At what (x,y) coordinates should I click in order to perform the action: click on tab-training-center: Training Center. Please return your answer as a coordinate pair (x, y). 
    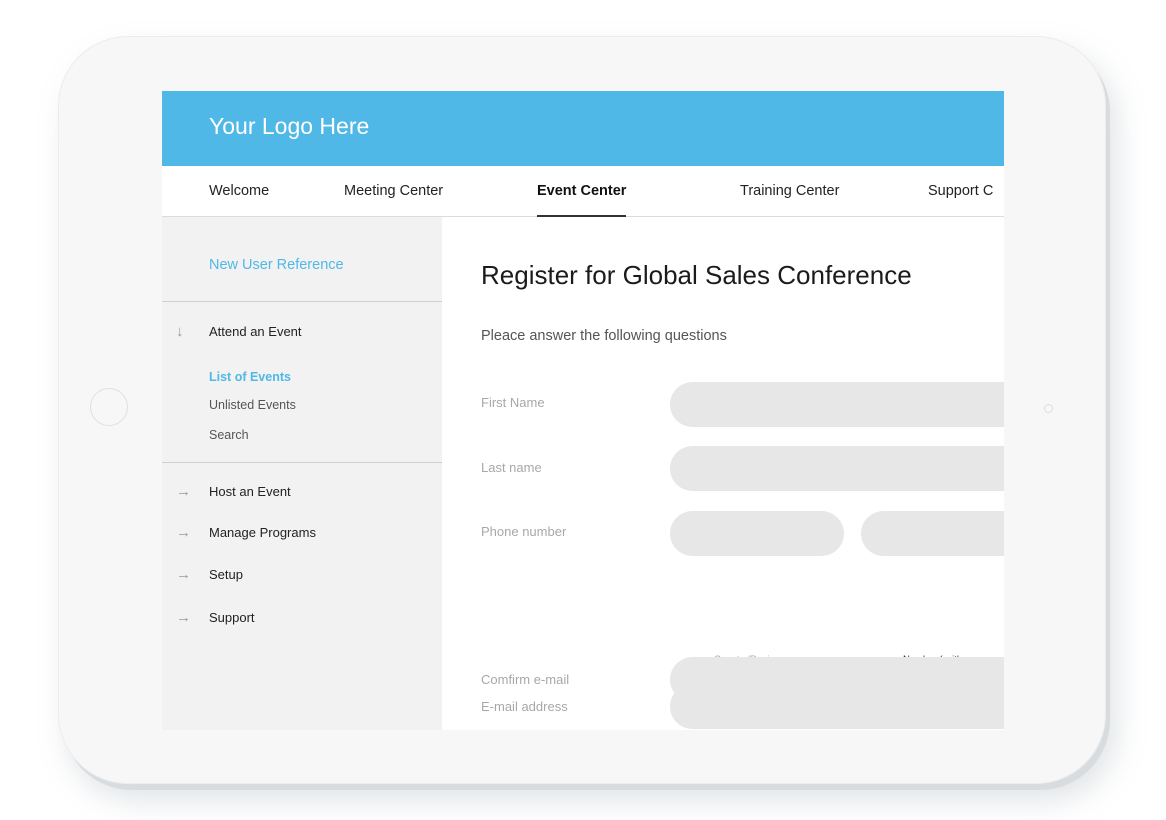
    Looking at the image, I should click on (789, 191).